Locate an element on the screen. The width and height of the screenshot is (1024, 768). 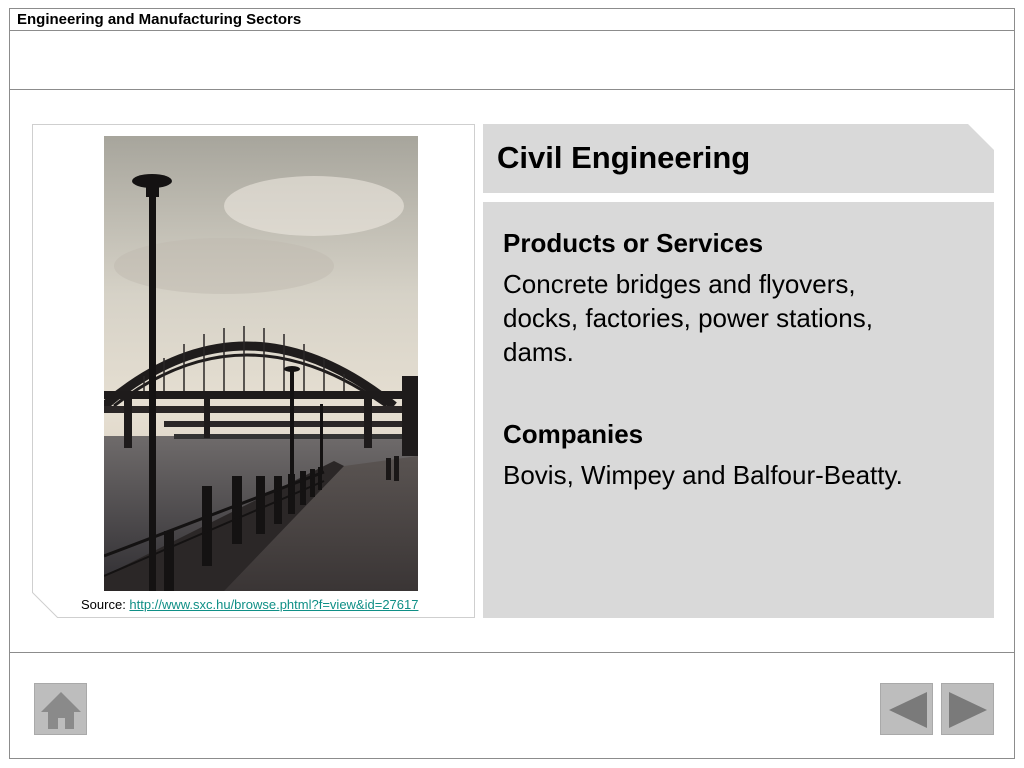
source-label: Source: is located at coordinates (105, 604).